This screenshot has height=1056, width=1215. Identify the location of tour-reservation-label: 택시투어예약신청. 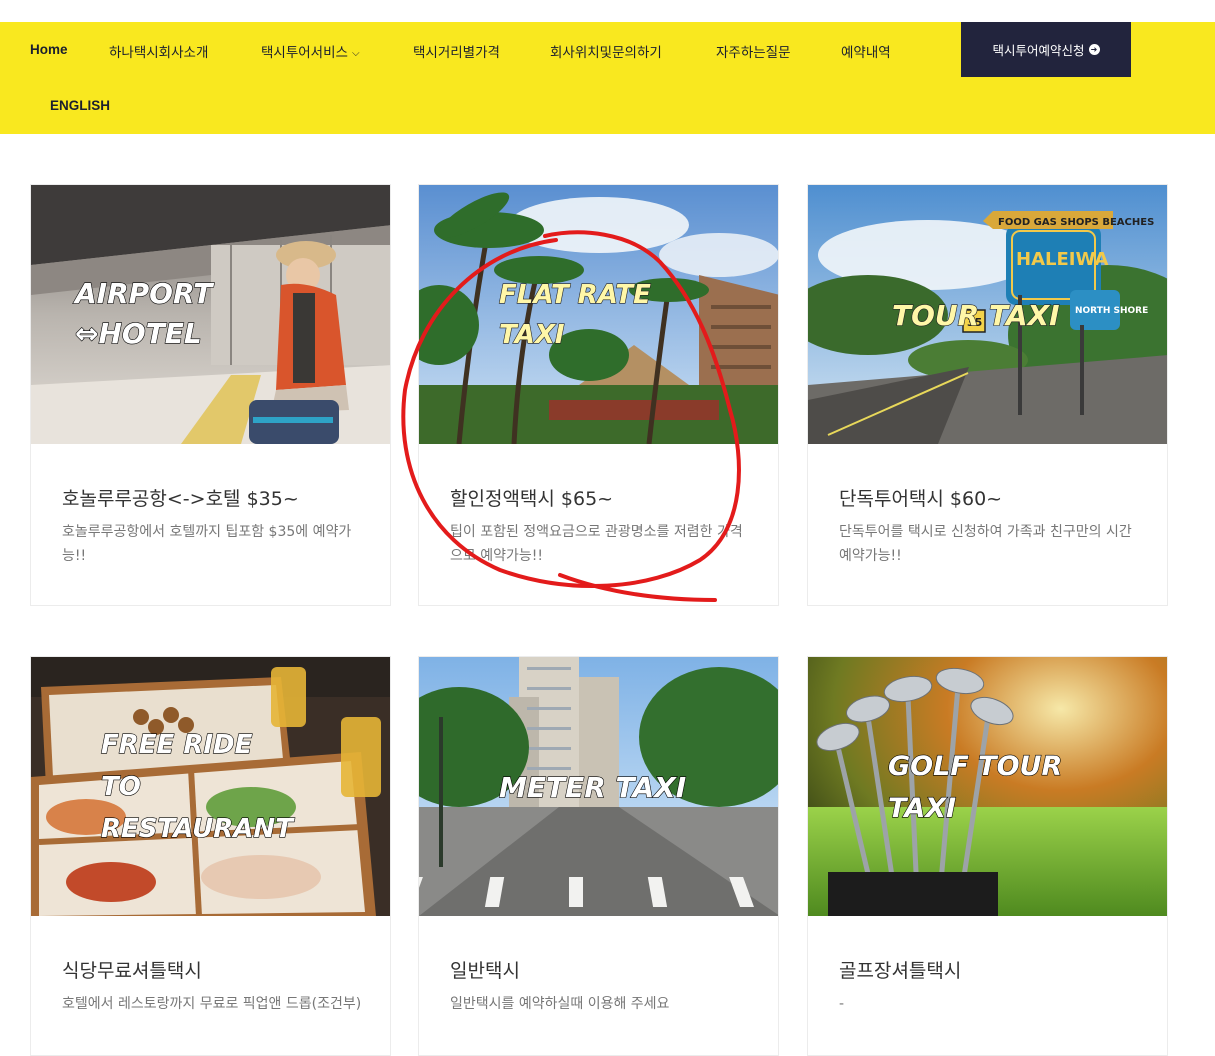
(1038, 50).